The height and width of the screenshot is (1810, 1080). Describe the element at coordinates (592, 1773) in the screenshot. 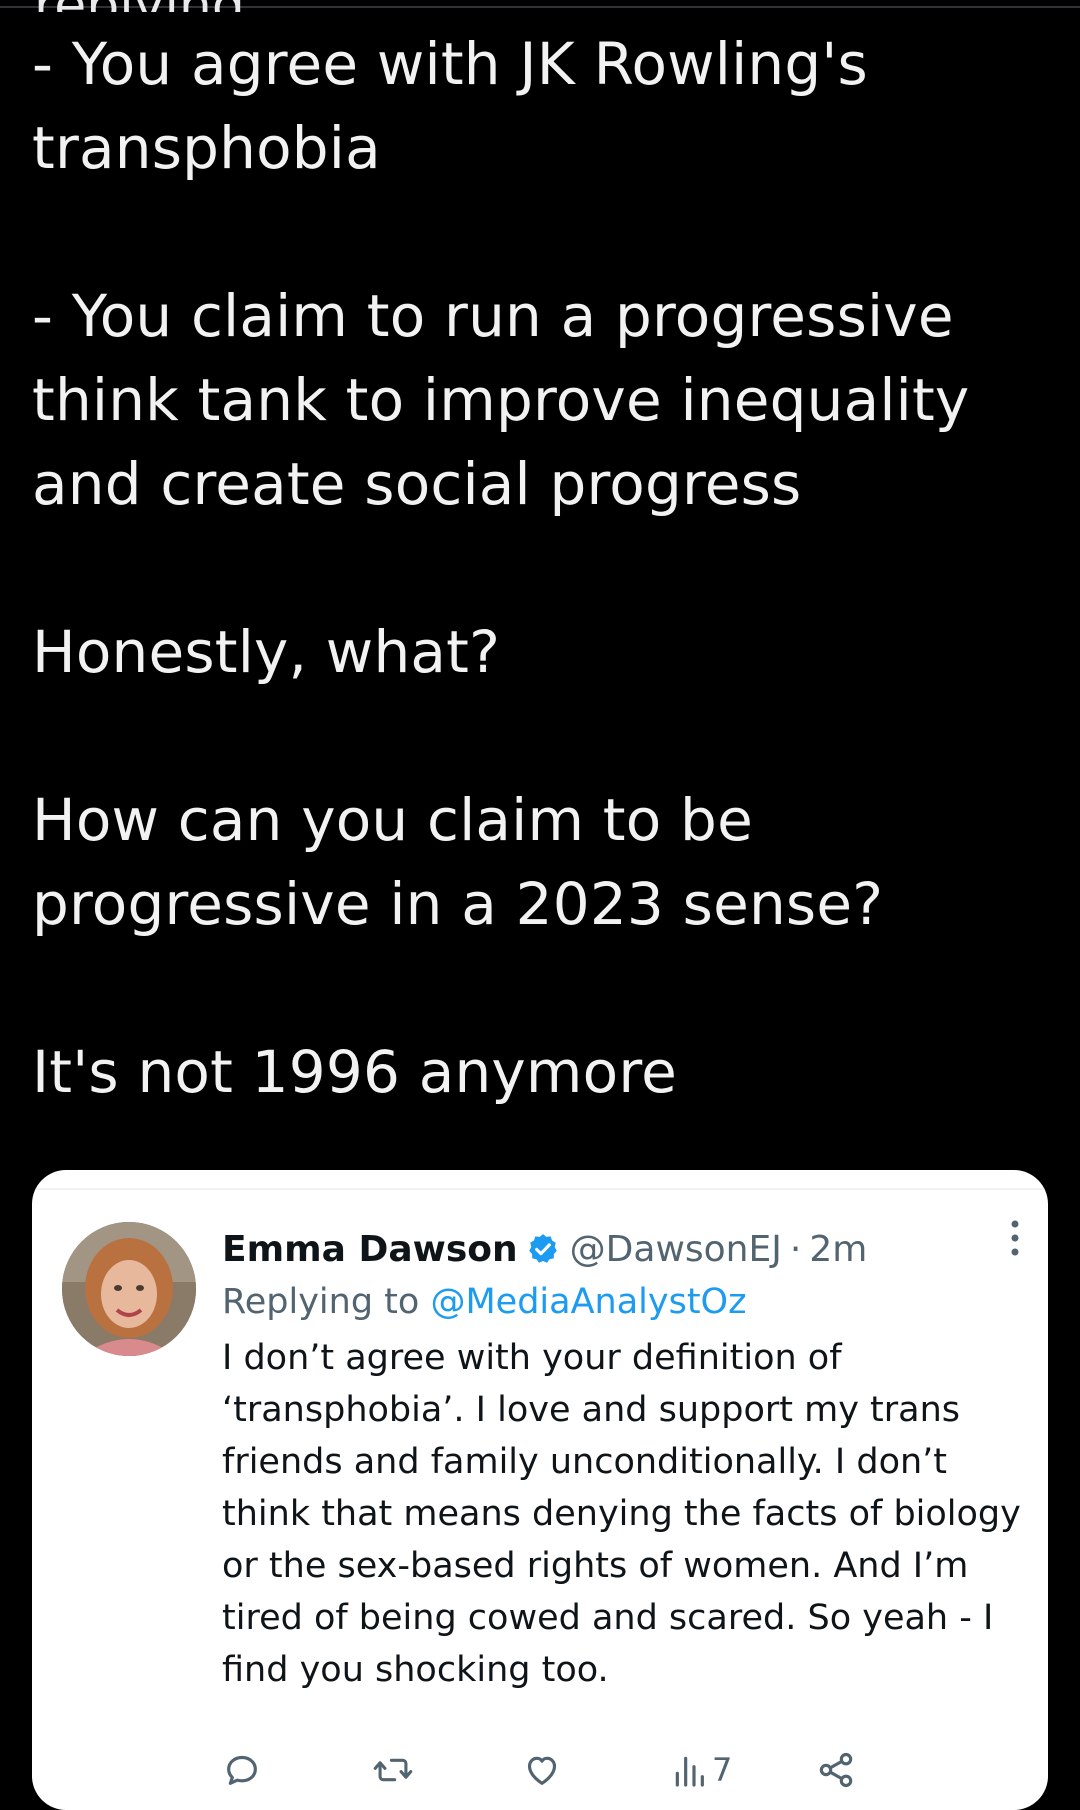

I see `tweet-actions-bar: 7` at that location.